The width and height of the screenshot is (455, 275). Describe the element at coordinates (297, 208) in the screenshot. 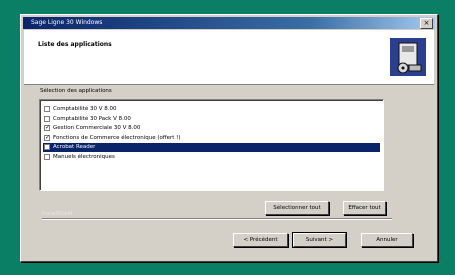

I see `select-all-button: Sélectionner tout` at that location.